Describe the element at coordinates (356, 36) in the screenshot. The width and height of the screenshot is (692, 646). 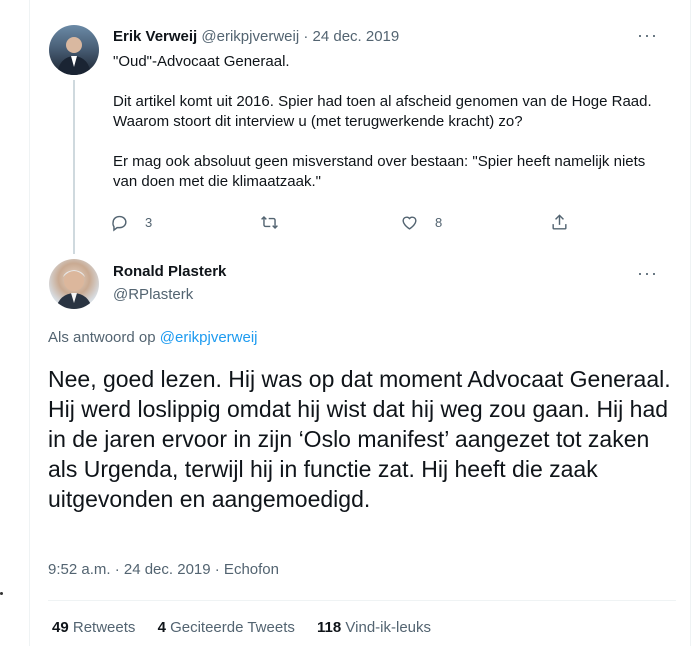
I see `tweet-date: 24 dec. 2019` at that location.